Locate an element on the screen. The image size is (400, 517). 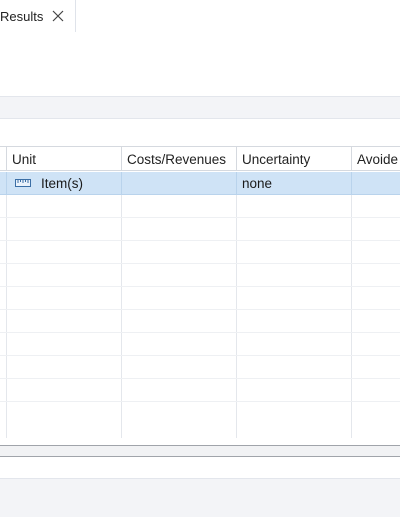
costs-cell is located at coordinates (178, 183).